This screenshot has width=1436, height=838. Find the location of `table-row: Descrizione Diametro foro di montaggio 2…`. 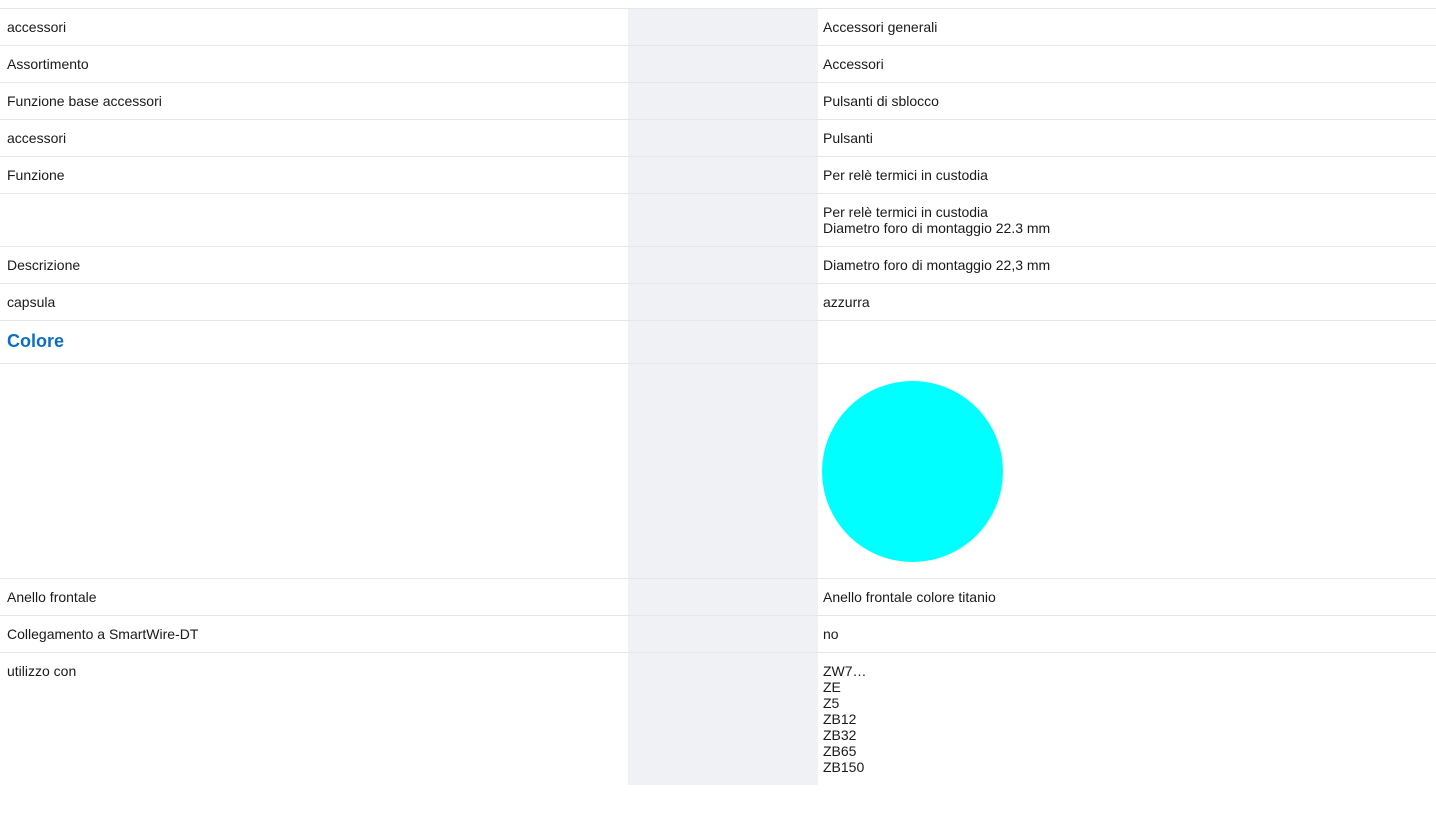

table-row: Descrizione Diametro foro di montaggio 2… is located at coordinates (718, 264).